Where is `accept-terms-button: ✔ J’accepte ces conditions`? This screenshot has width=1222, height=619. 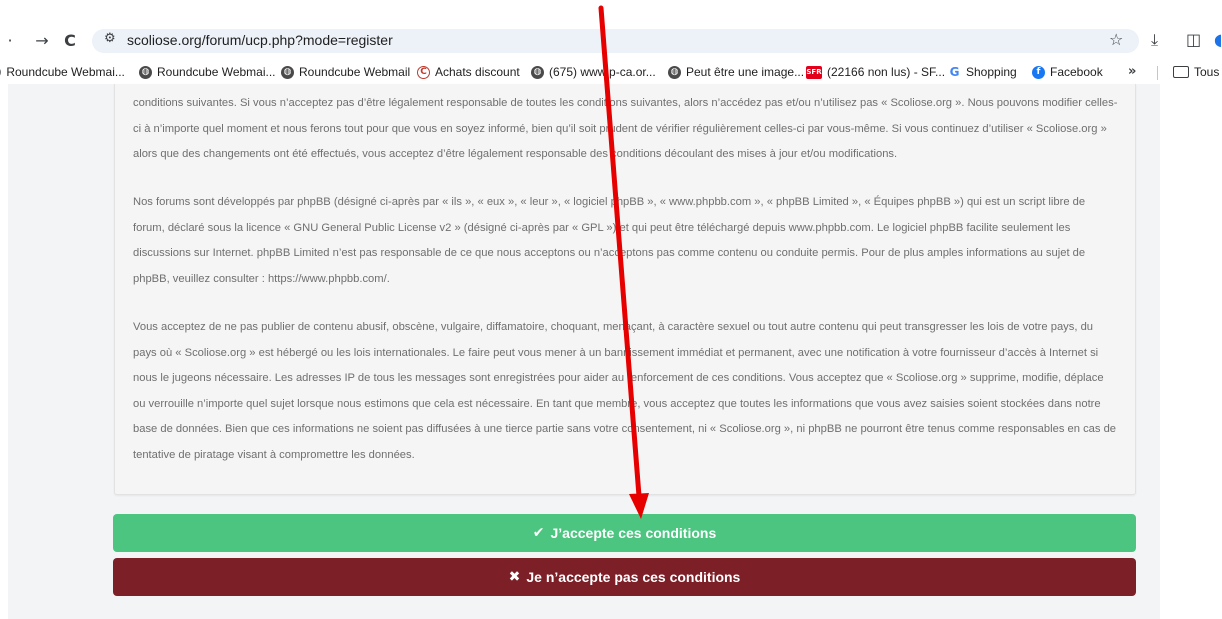
accept-terms-button: ✔ J’accepte ces conditions is located at coordinates (624, 533).